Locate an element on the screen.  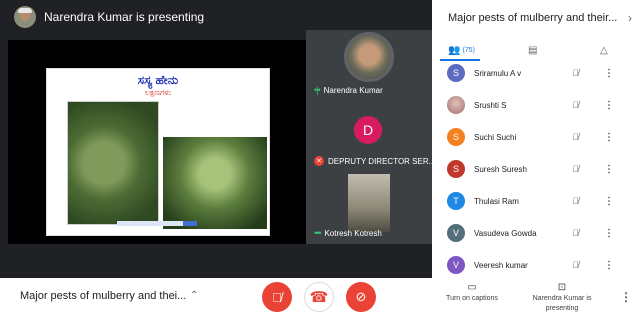
present-button: ⊡ Narendra Kumar is presenting is located at coordinates (562, 298).